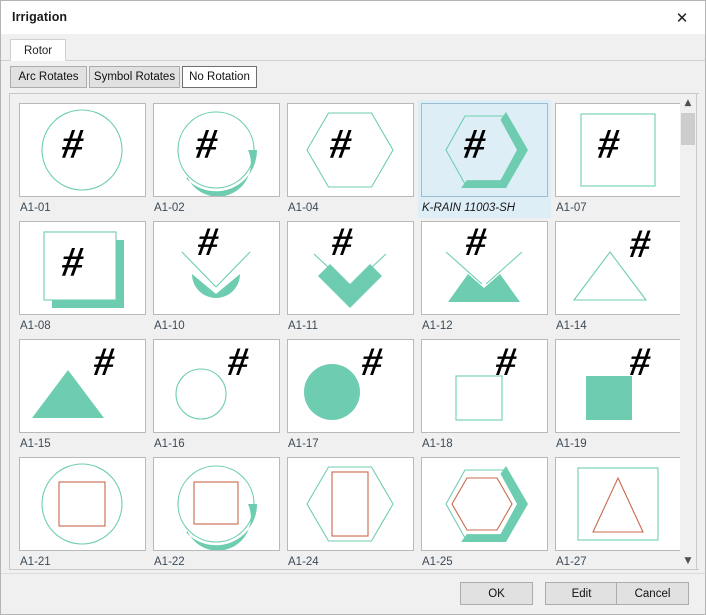 Image resolution: width=706 pixels, height=615 pixels. I want to click on symbol-preview-hexagon-arc-with-hexagon, so click(484, 504).